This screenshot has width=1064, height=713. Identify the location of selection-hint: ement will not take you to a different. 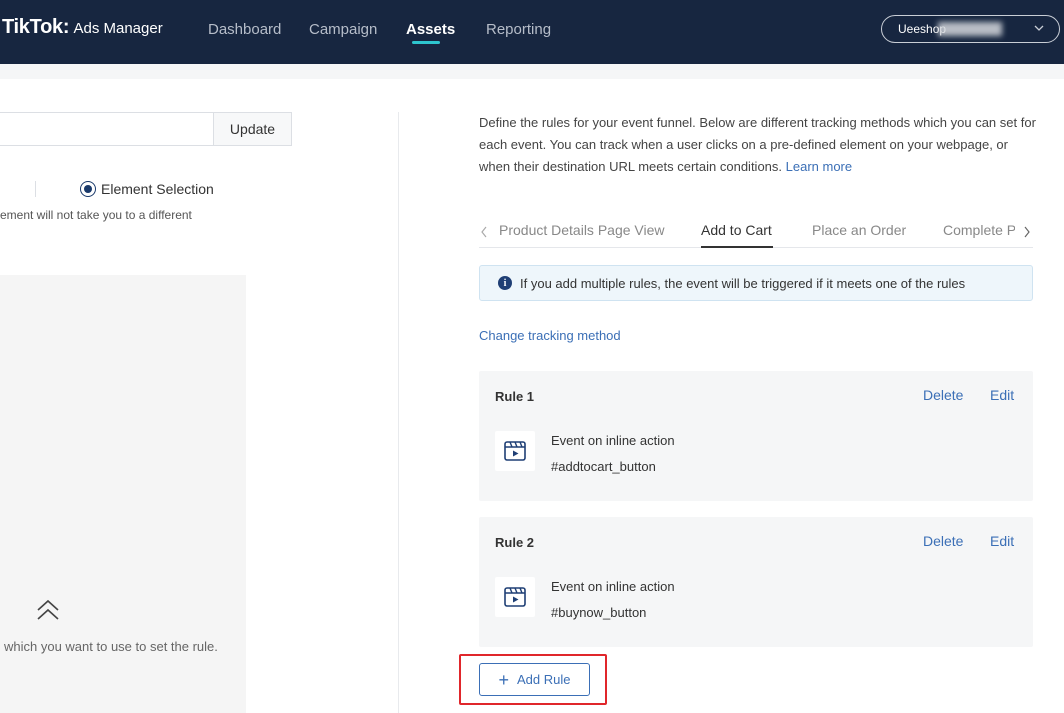
(96, 215).